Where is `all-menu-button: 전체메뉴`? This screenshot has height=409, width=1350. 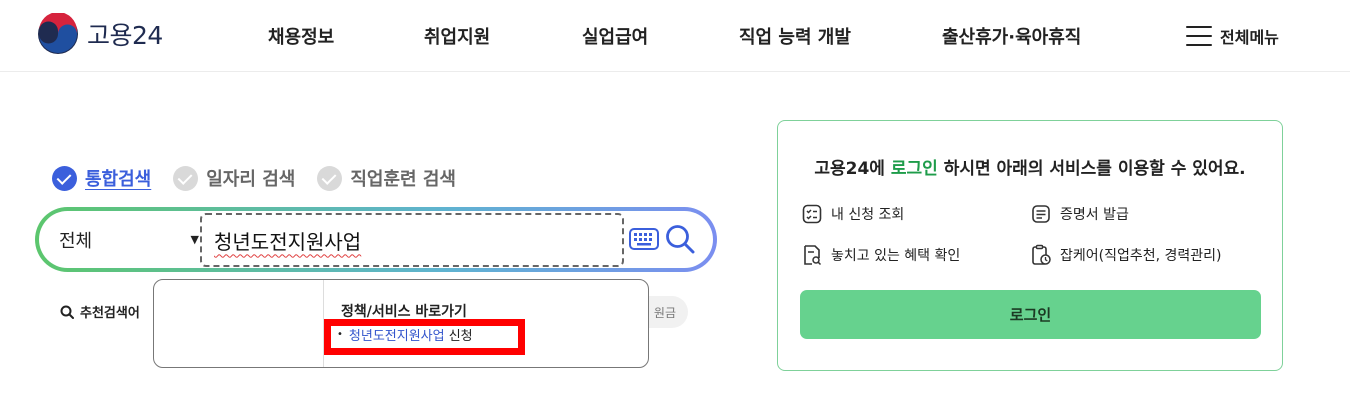 all-menu-button: 전체메뉴 is located at coordinates (1232, 36).